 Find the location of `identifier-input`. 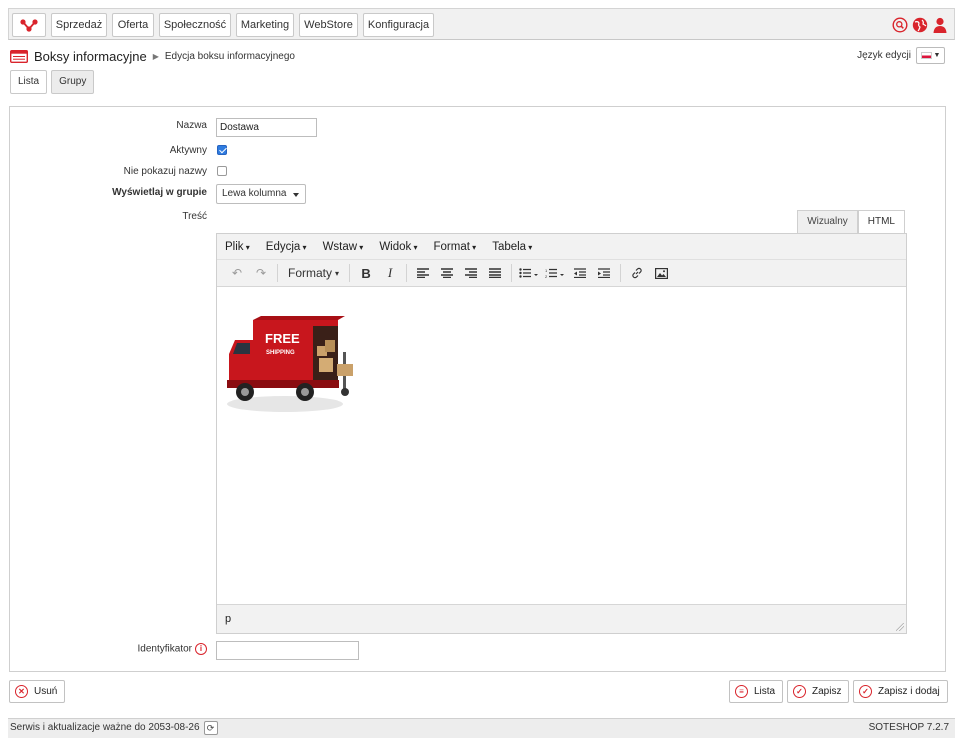

identifier-input is located at coordinates (287, 650).